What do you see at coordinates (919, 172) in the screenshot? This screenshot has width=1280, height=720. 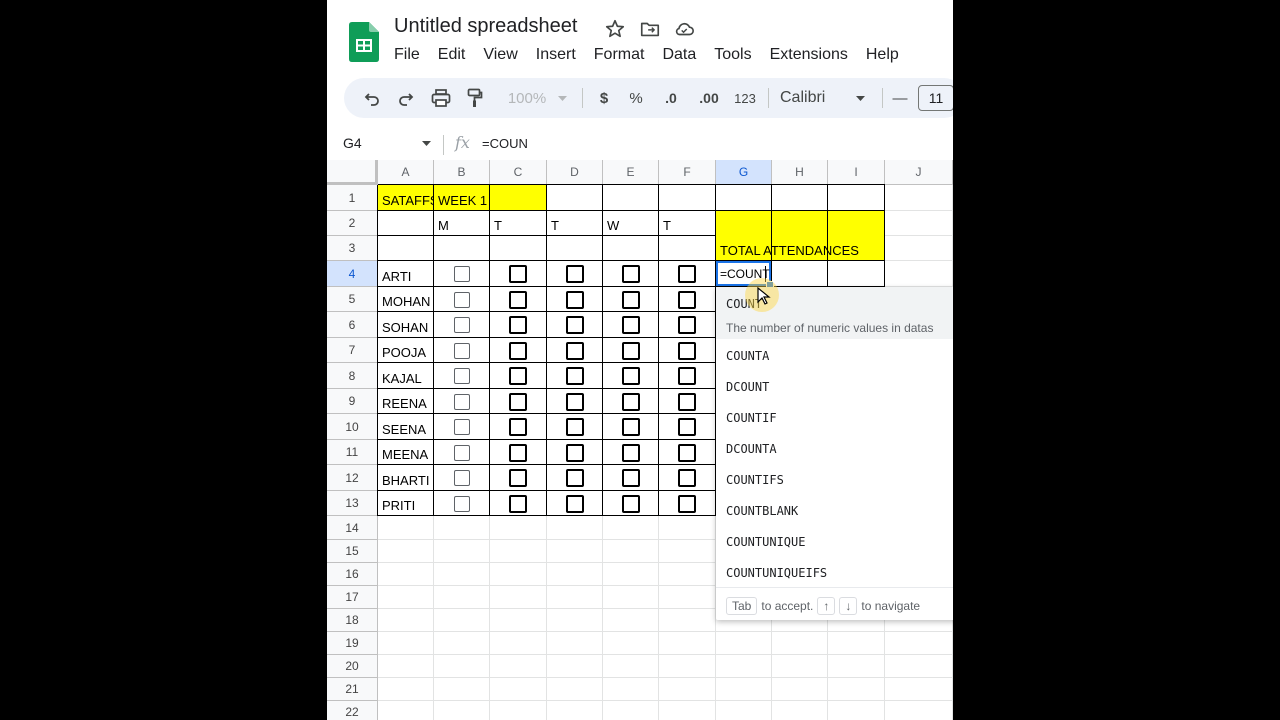 I see `column-header-j: J` at bounding box center [919, 172].